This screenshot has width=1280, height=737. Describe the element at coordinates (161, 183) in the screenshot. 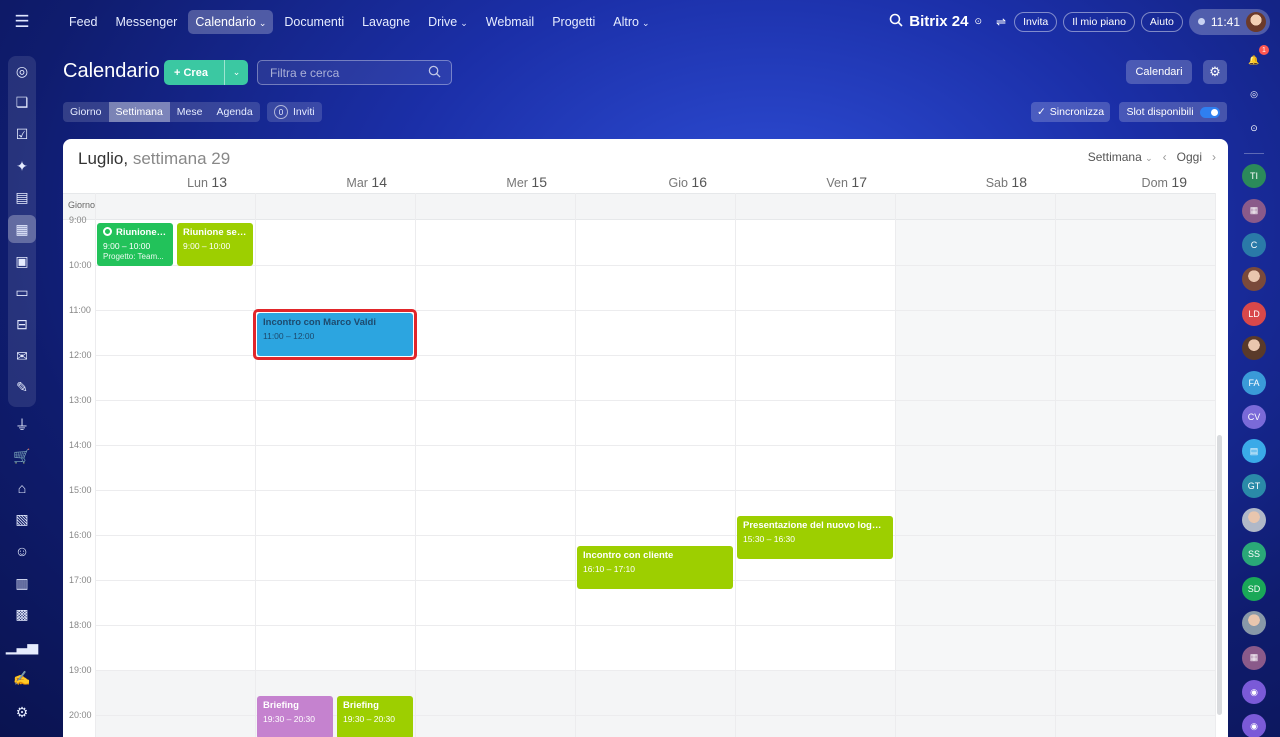

I see `day-header: Lun 13` at that location.